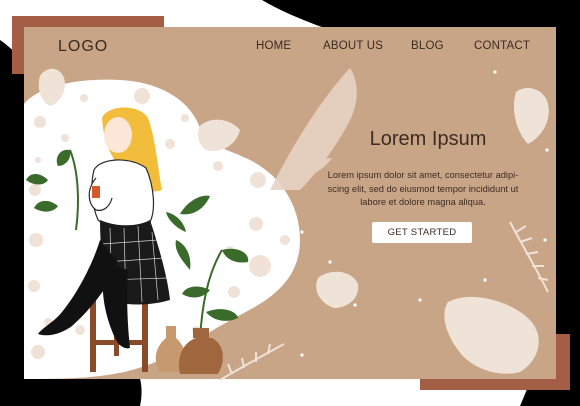 The width and height of the screenshot is (580, 406). I want to click on nav-link-home: HOME, so click(273, 46).